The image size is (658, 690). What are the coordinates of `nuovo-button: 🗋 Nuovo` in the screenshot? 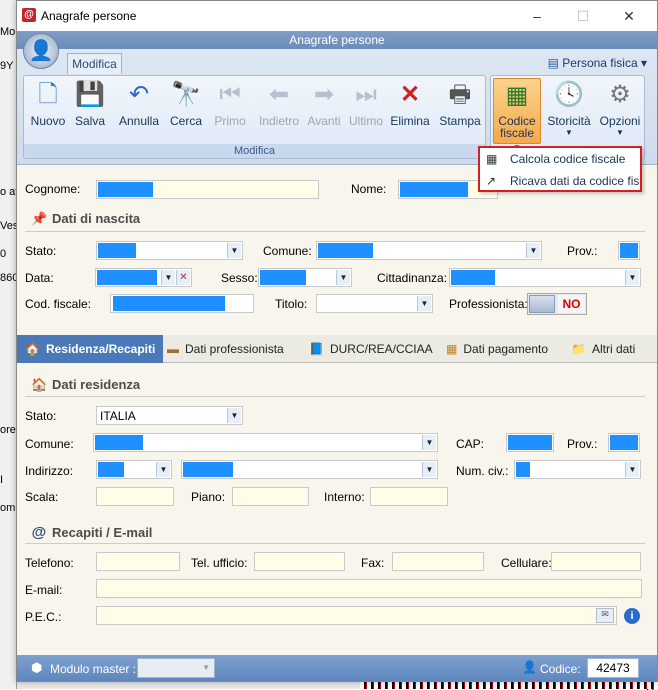 It's located at (48, 104).